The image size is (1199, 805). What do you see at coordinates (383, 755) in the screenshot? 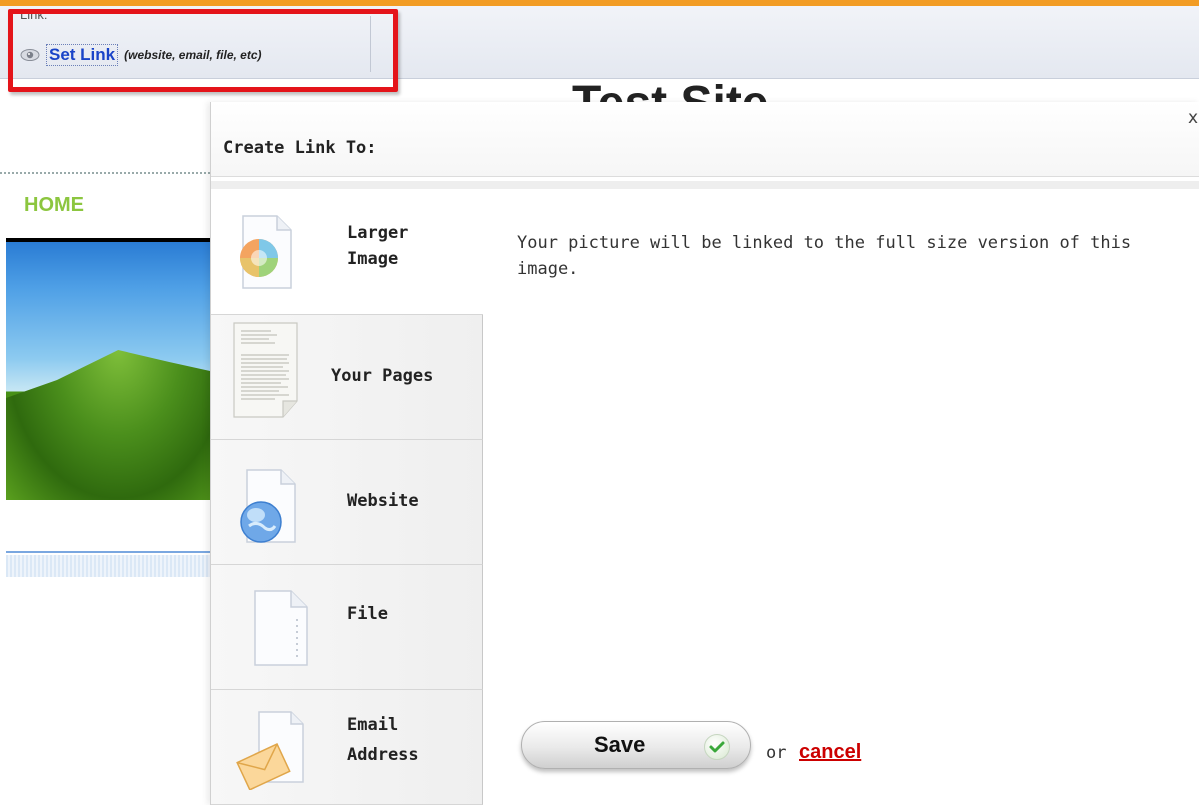
I see `tab-label: Address` at bounding box center [383, 755].